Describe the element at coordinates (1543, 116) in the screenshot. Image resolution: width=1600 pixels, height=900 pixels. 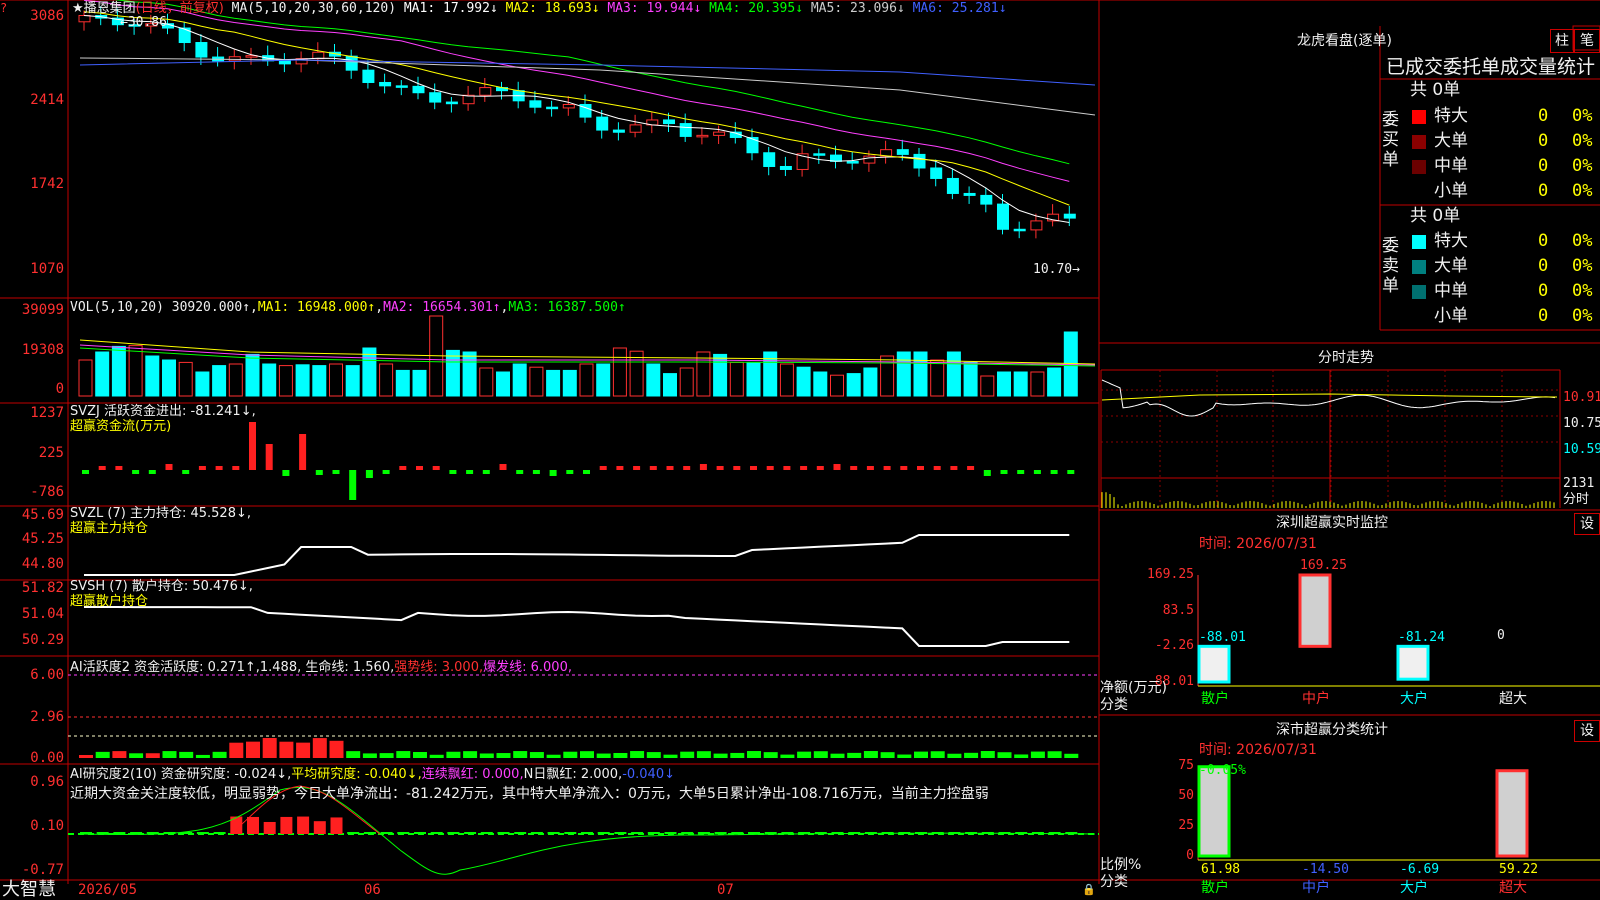
I see `buy-value-0: 0` at that location.